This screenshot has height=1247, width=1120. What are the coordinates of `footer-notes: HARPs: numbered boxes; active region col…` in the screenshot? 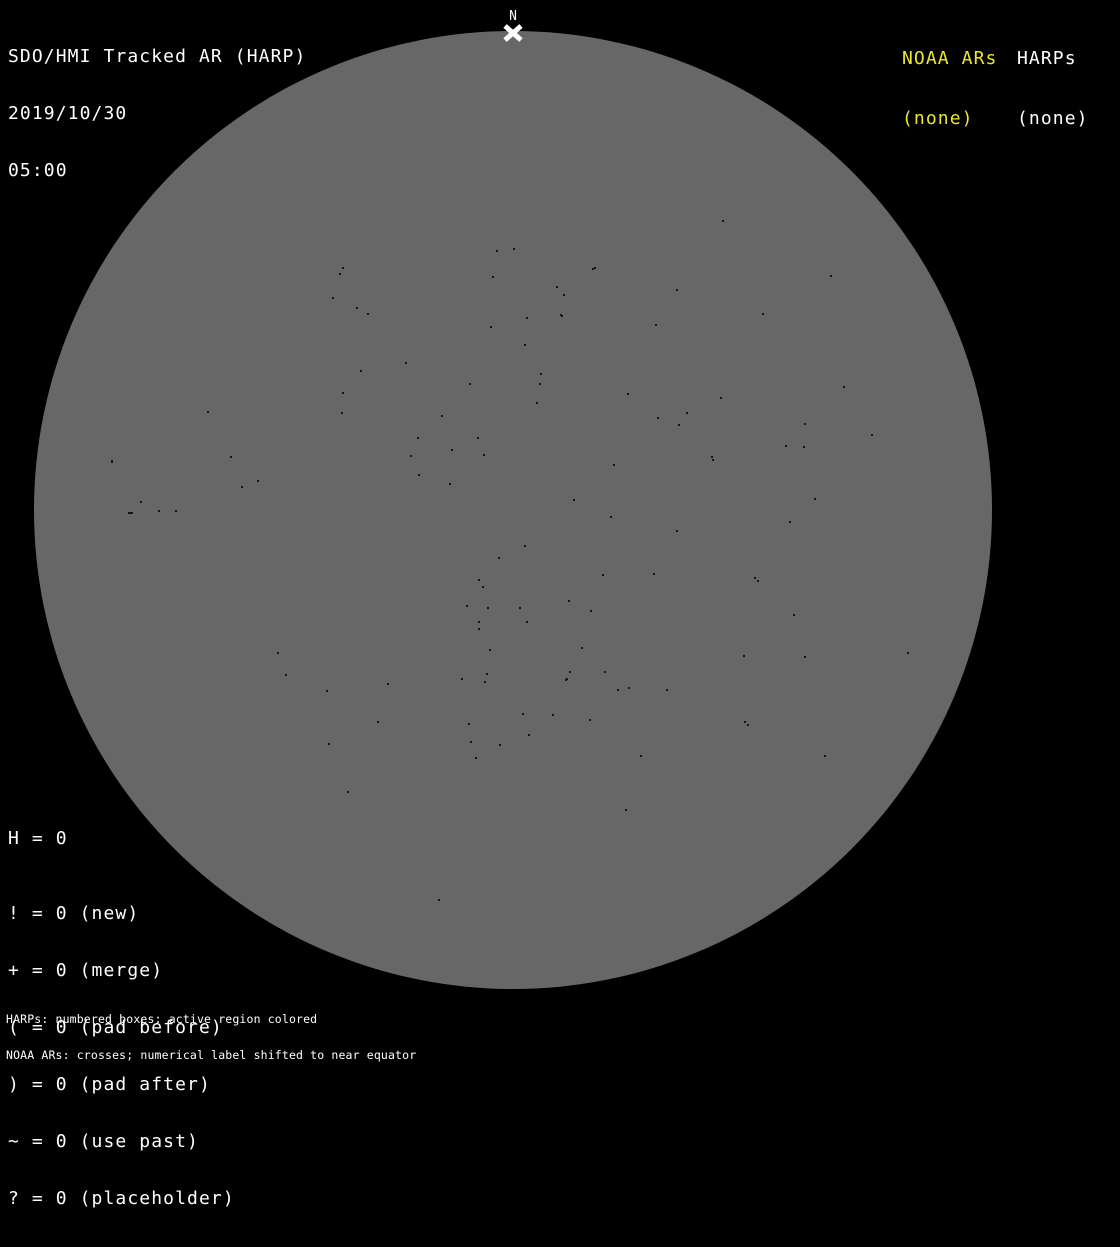 It's located at (211, 1037).